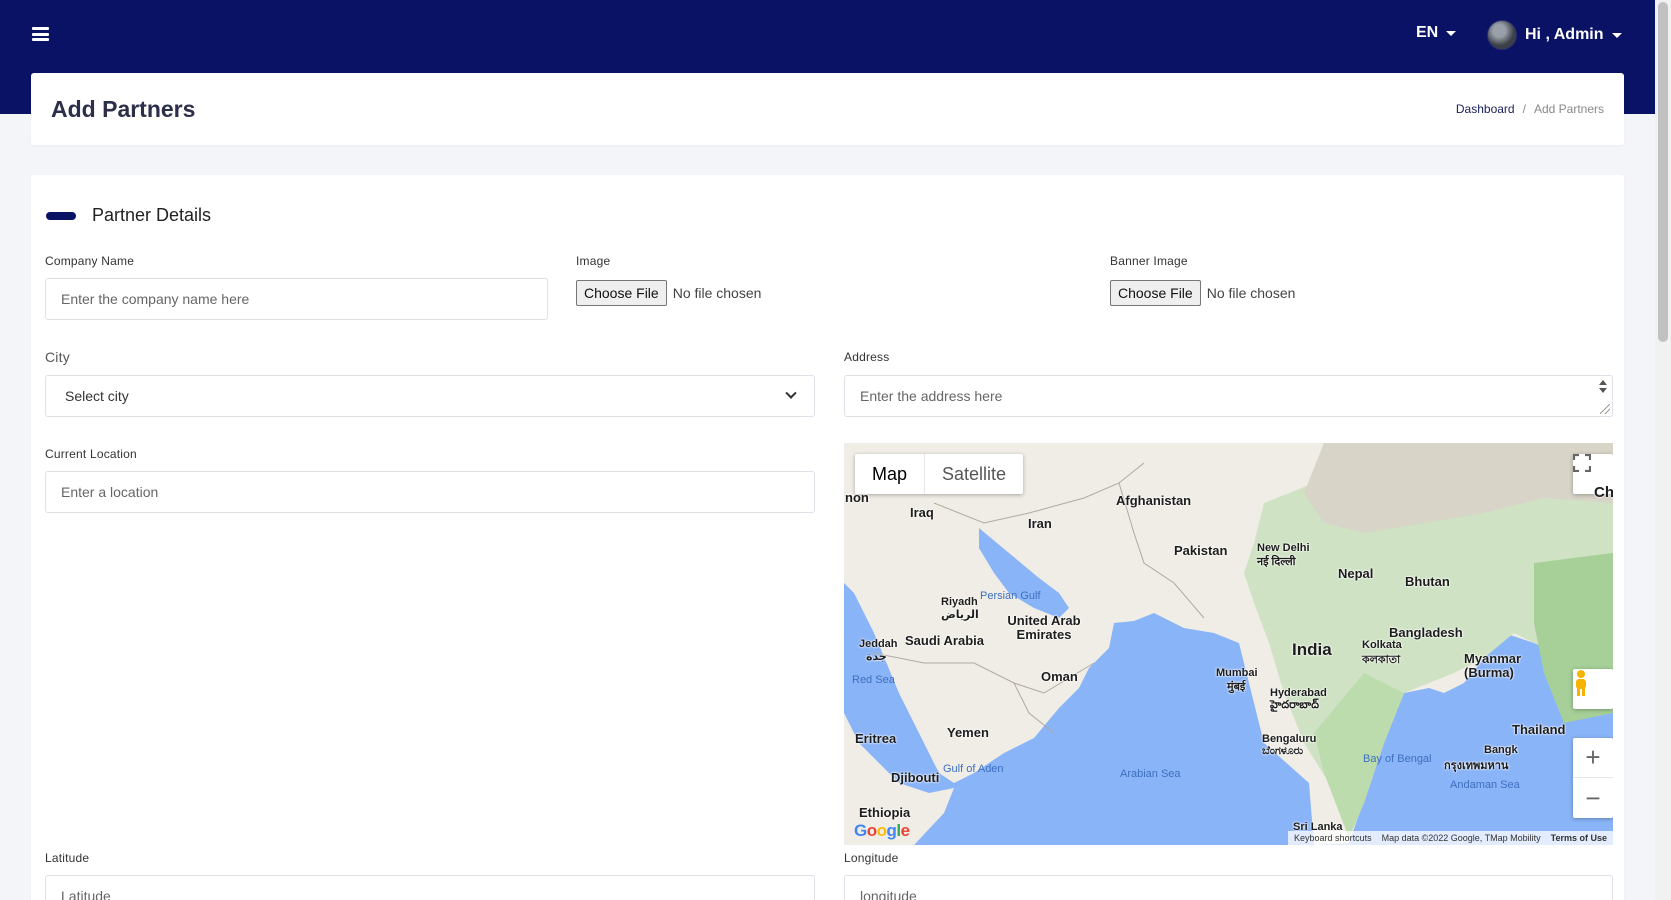 This screenshot has height=900, width=1671. I want to click on map-label: Red Sea, so click(873, 680).